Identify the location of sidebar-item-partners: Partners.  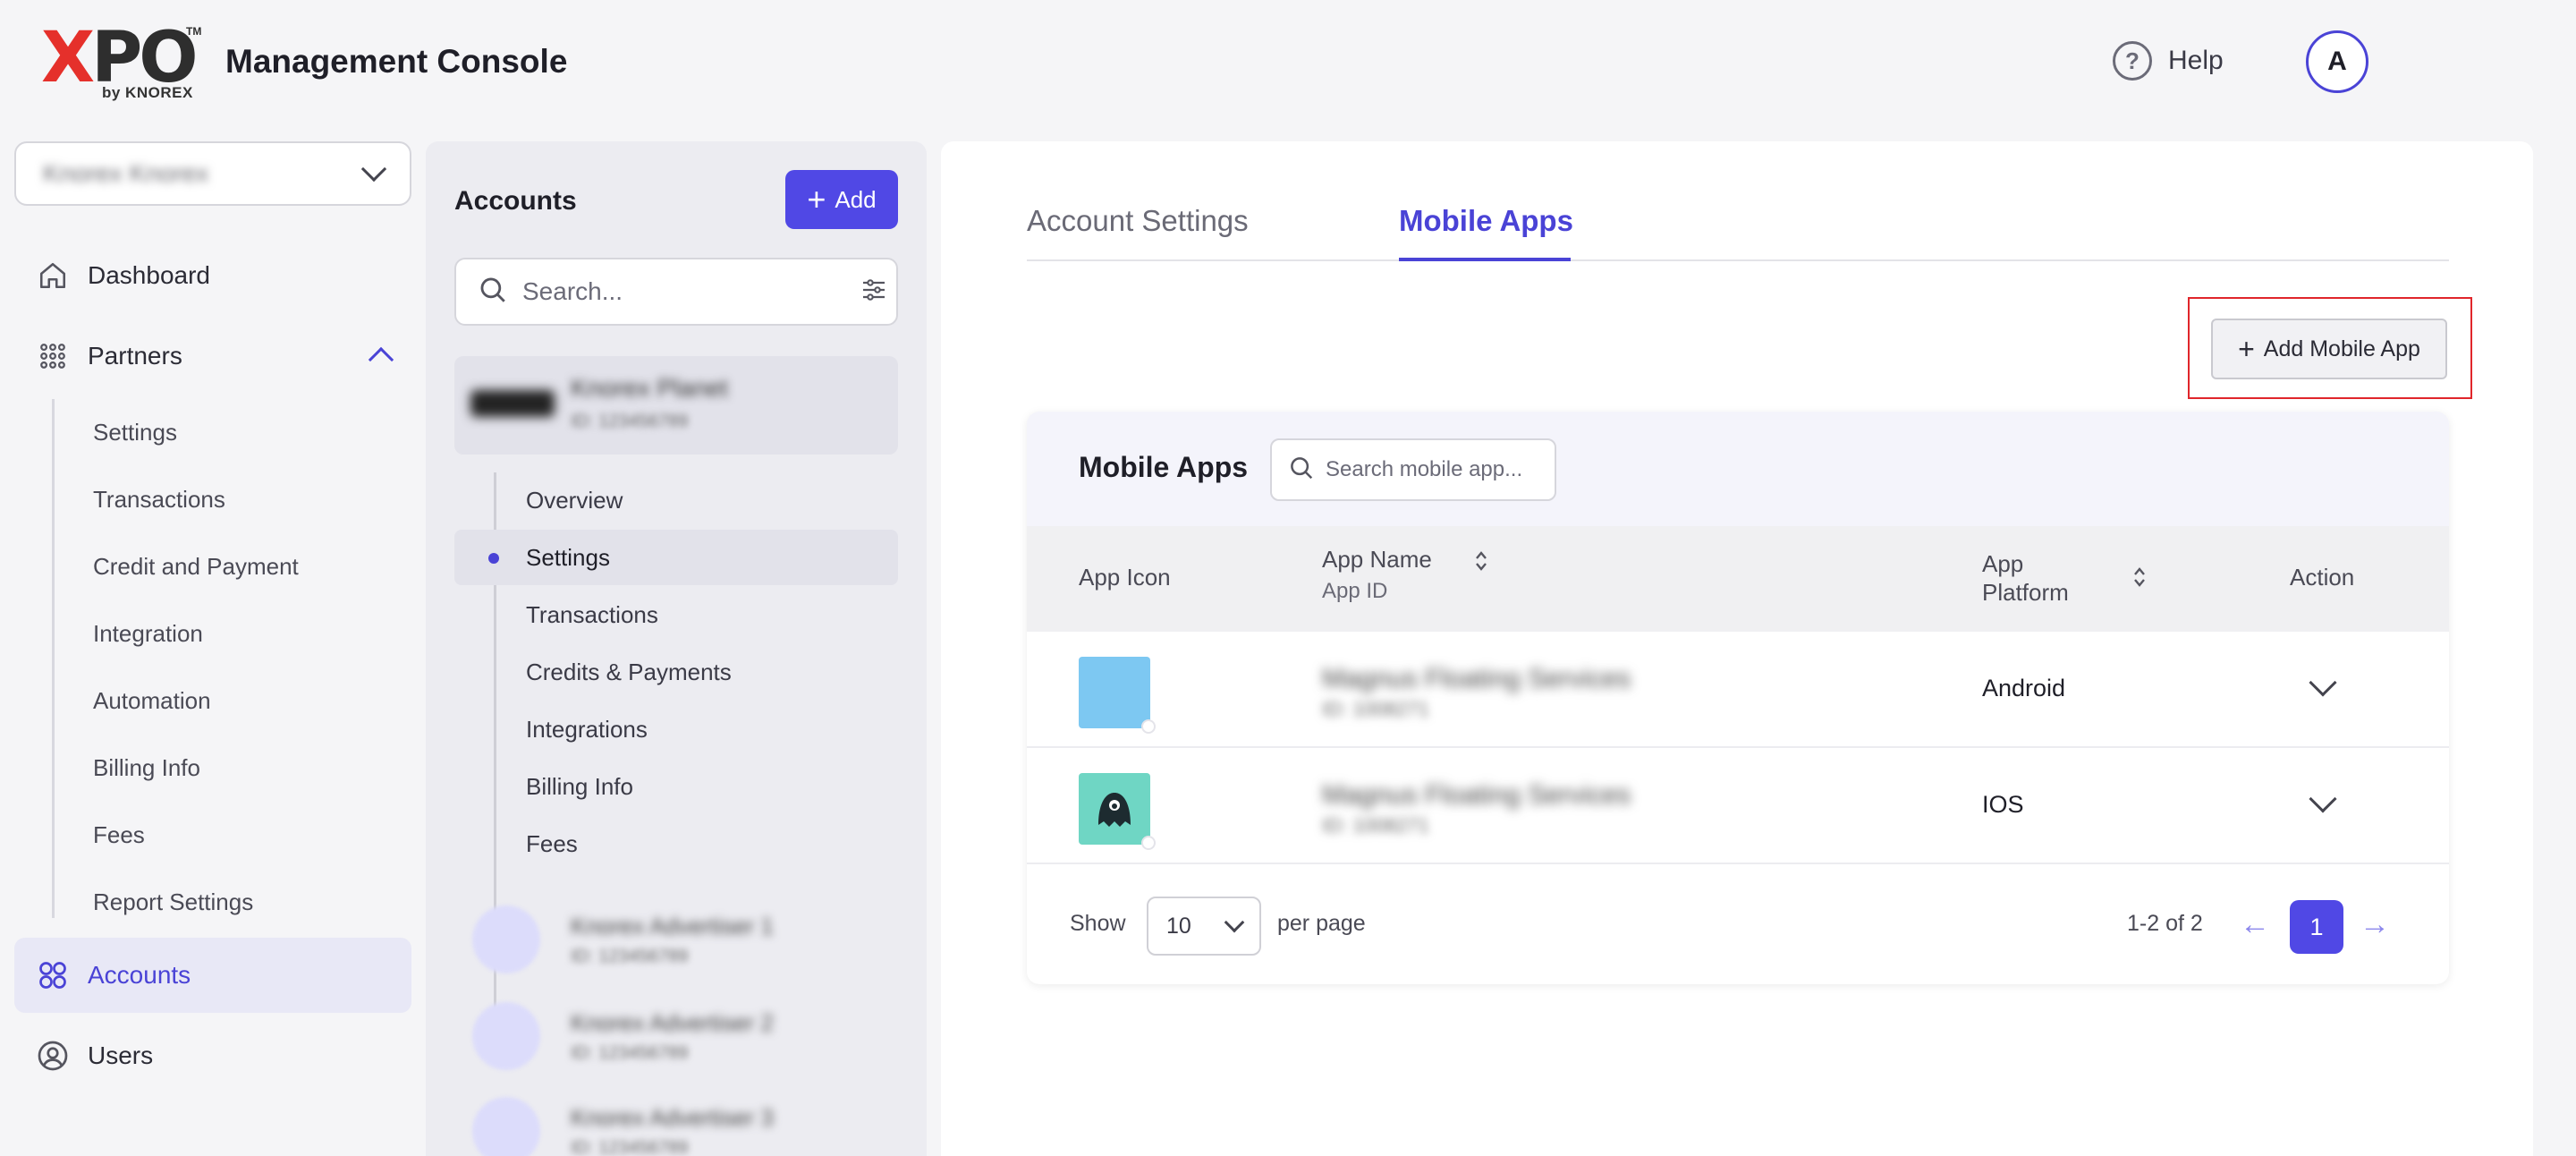
(212, 356).